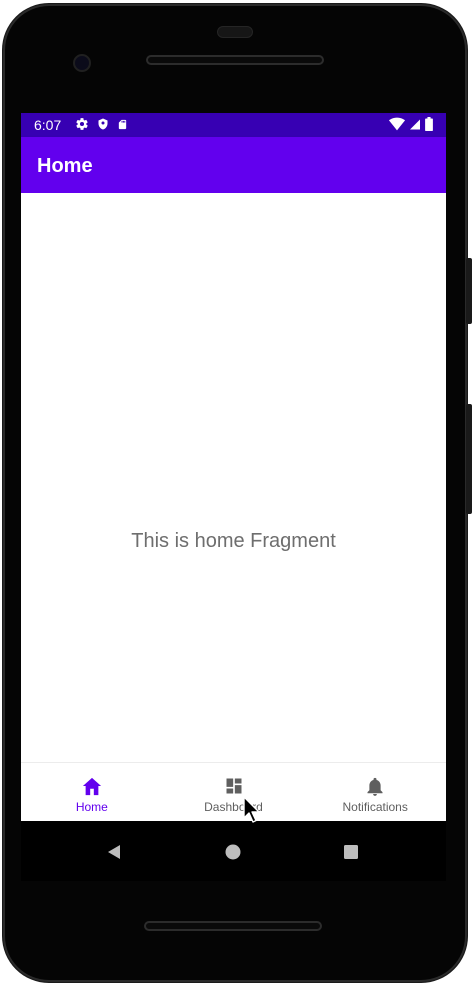  I want to click on cell-signal-icon, so click(415, 124).